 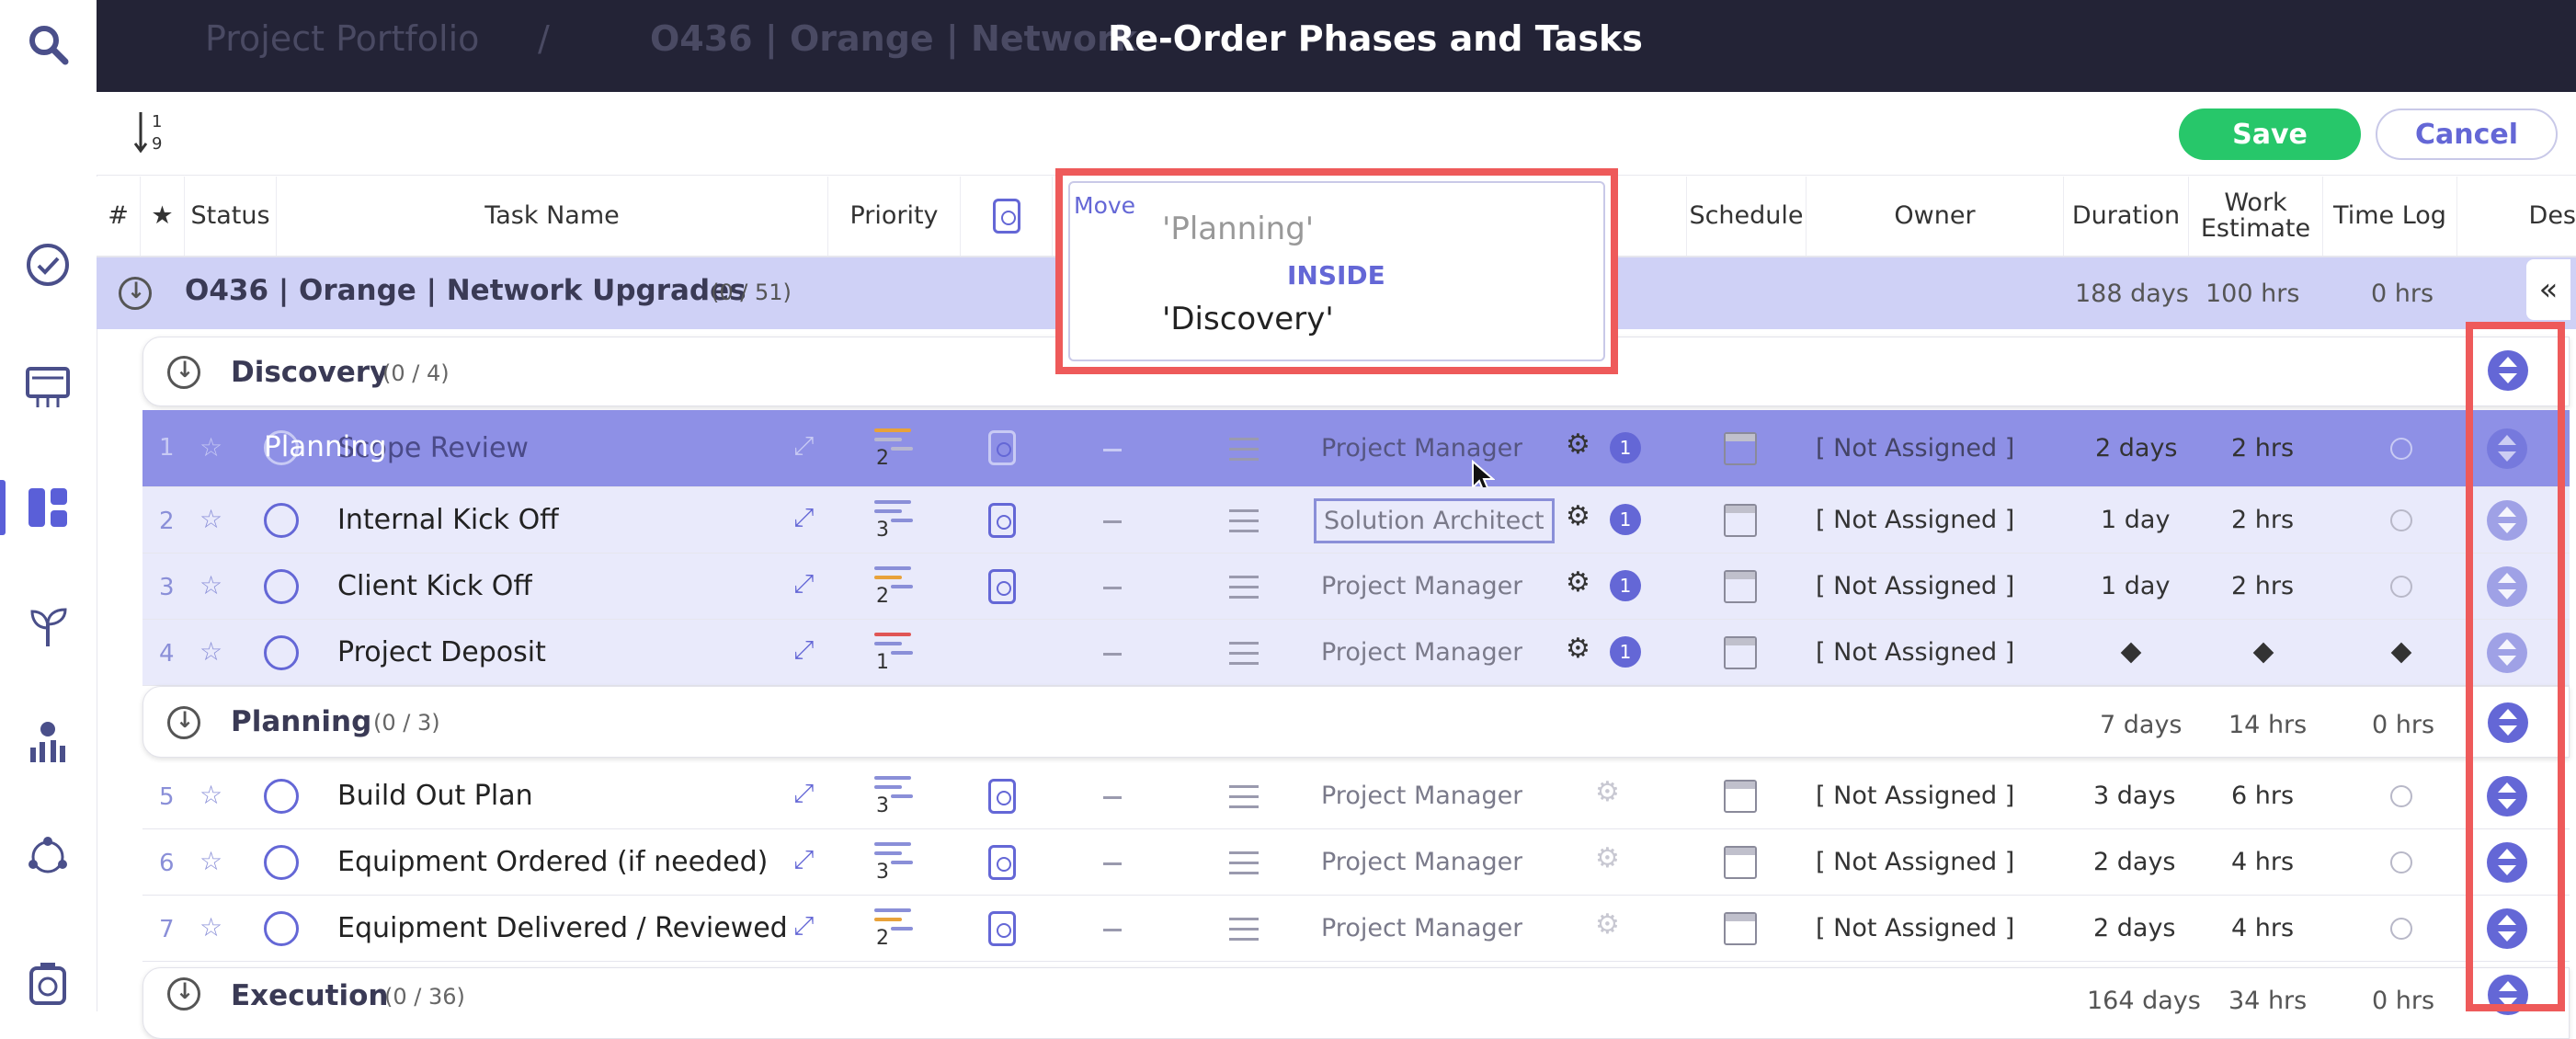 I want to click on collapse-phase-icon, so click(x=183, y=373).